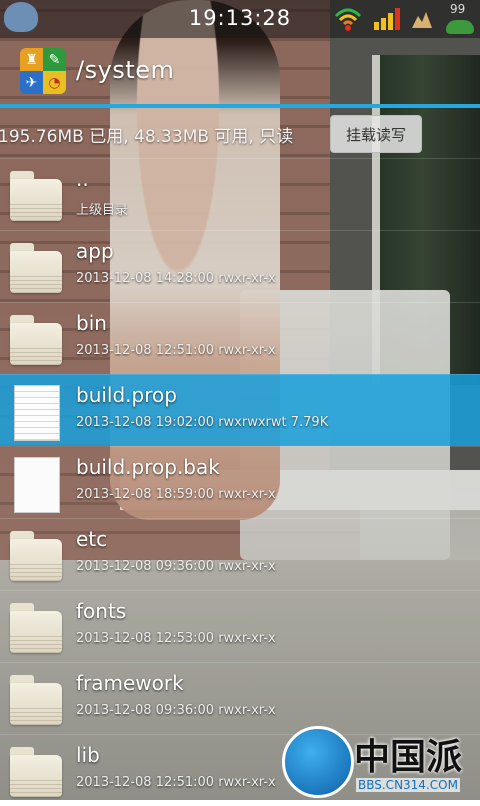 The height and width of the screenshot is (806, 480). What do you see at coordinates (176, 278) in the screenshot?
I see `file-meta: 2013-12-08 14:28:00 rwxr-xr-x` at bounding box center [176, 278].